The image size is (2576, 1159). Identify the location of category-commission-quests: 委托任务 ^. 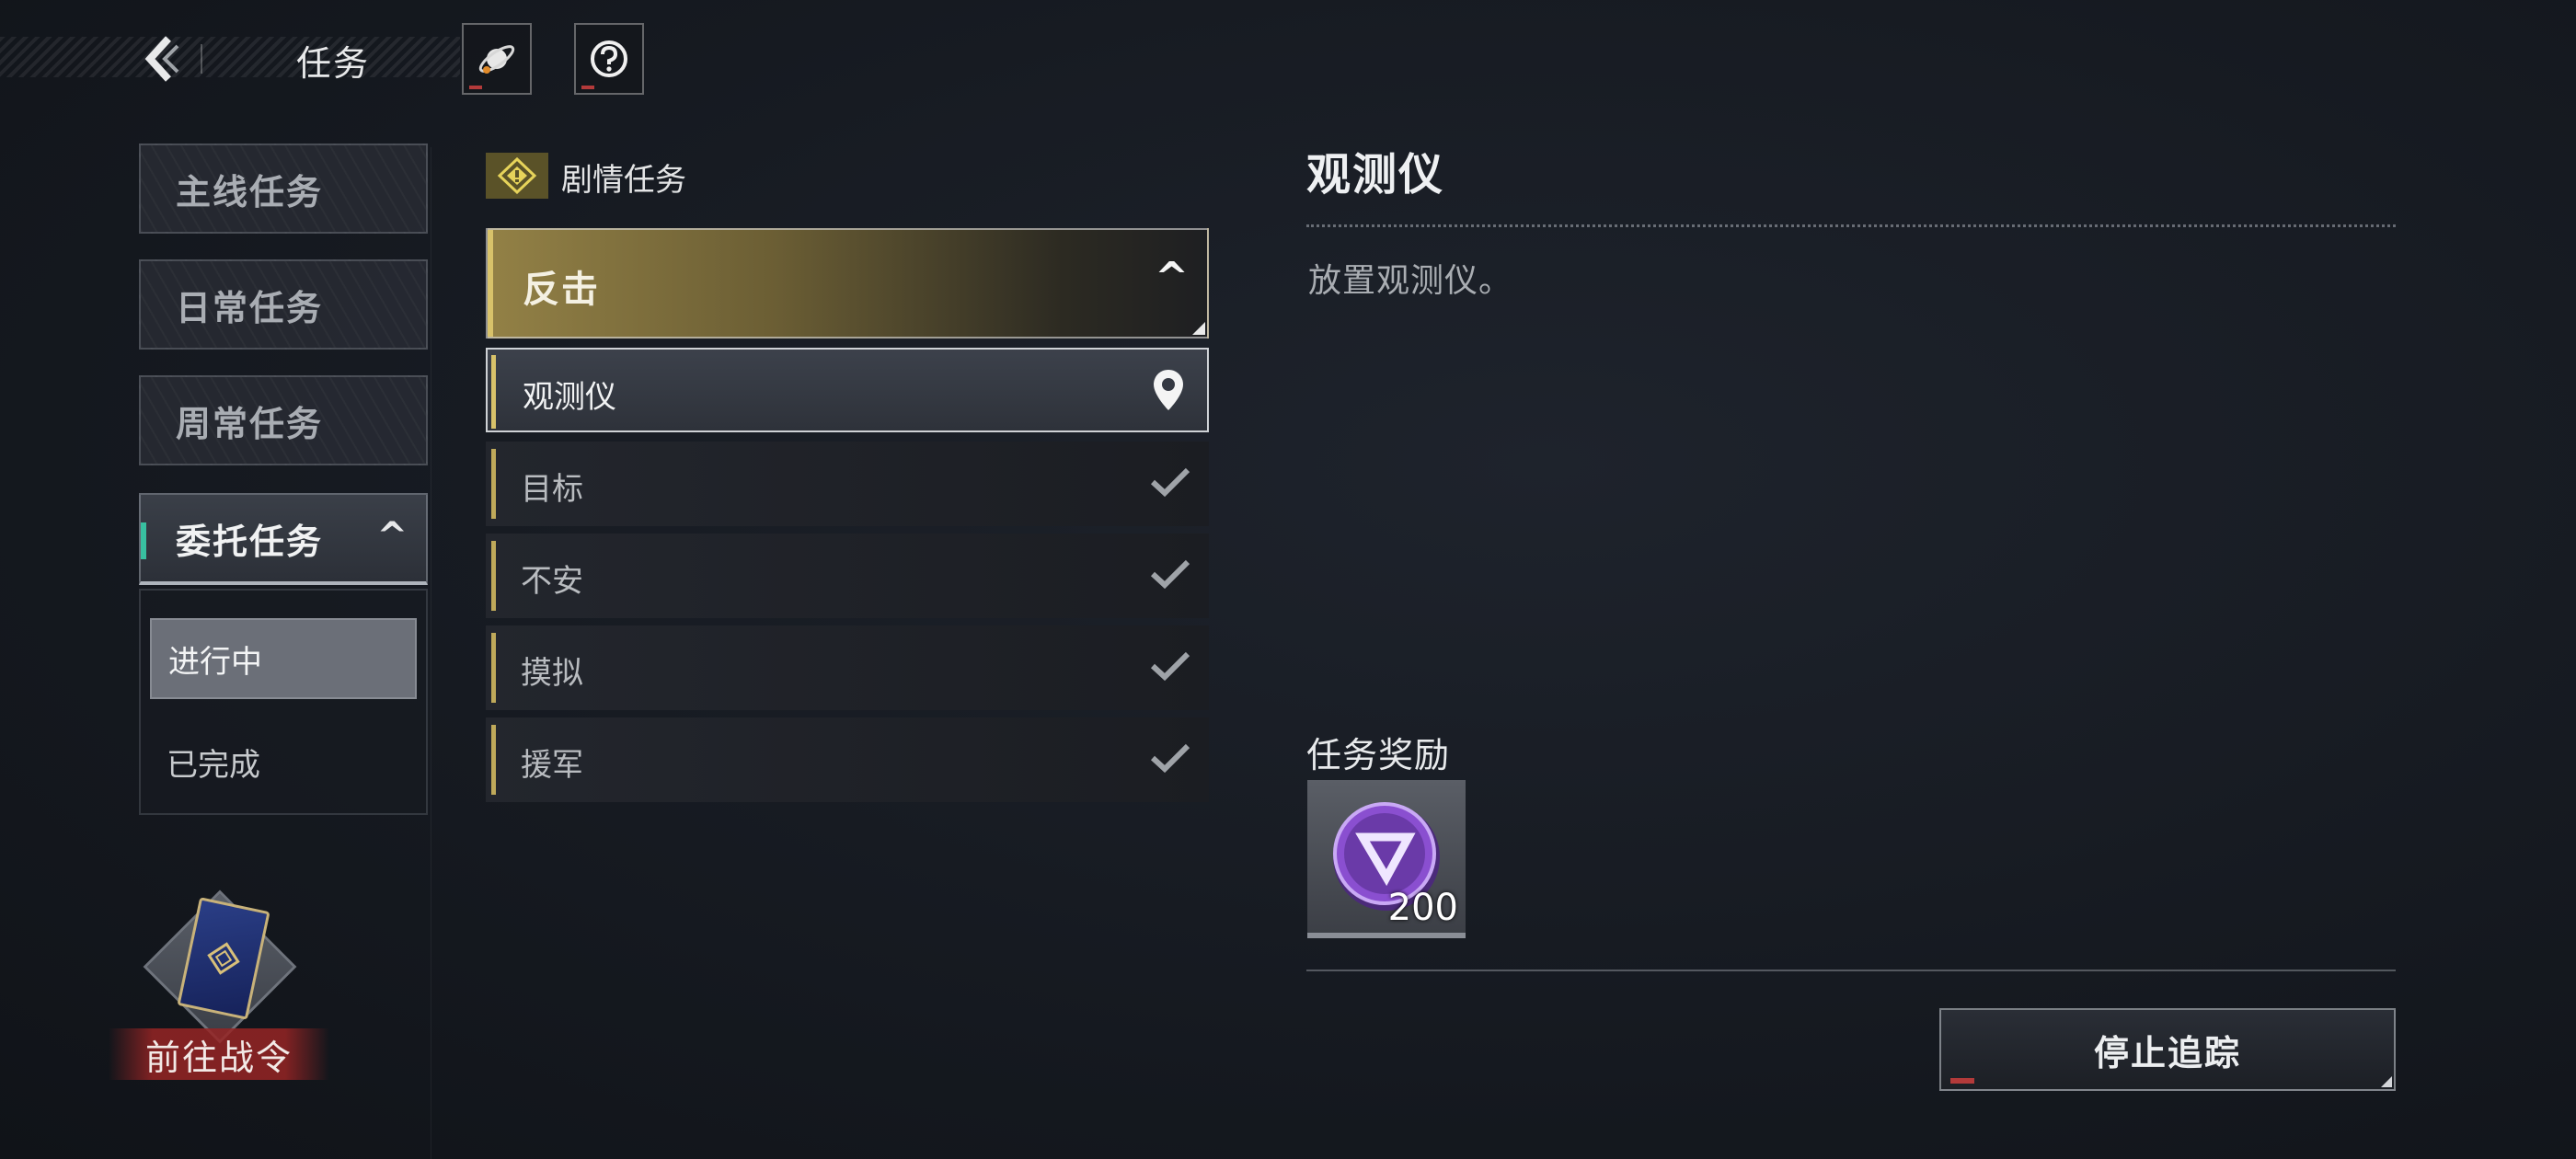
(283, 539).